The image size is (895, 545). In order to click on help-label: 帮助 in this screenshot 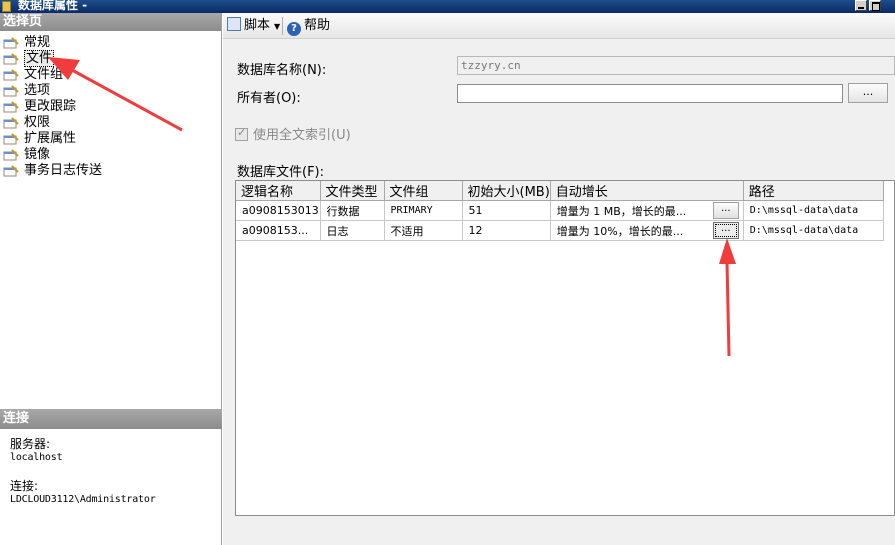, I will do `click(317, 25)`.